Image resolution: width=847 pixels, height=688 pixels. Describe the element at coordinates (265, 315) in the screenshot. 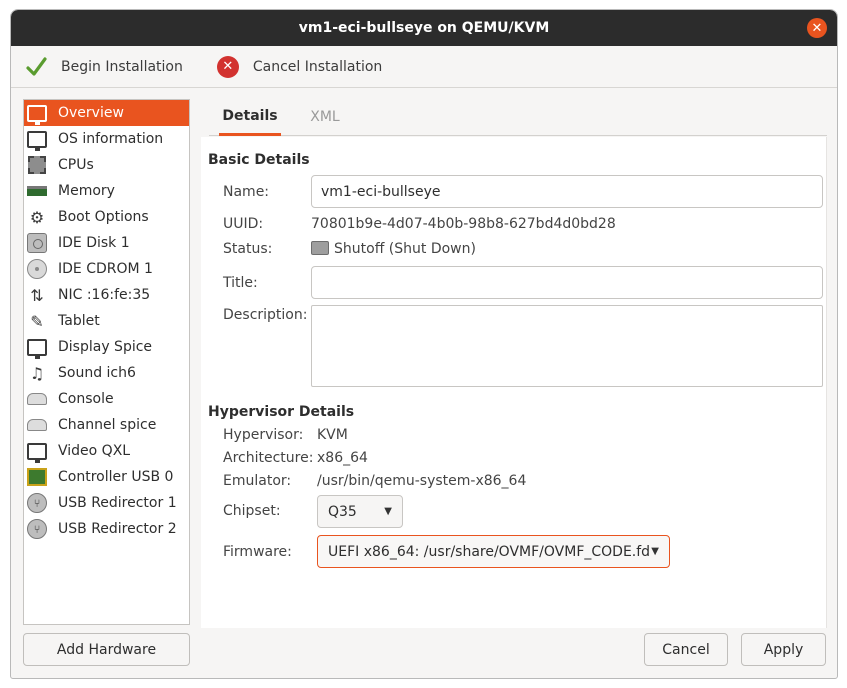

I see `description-label: Description:` at that location.